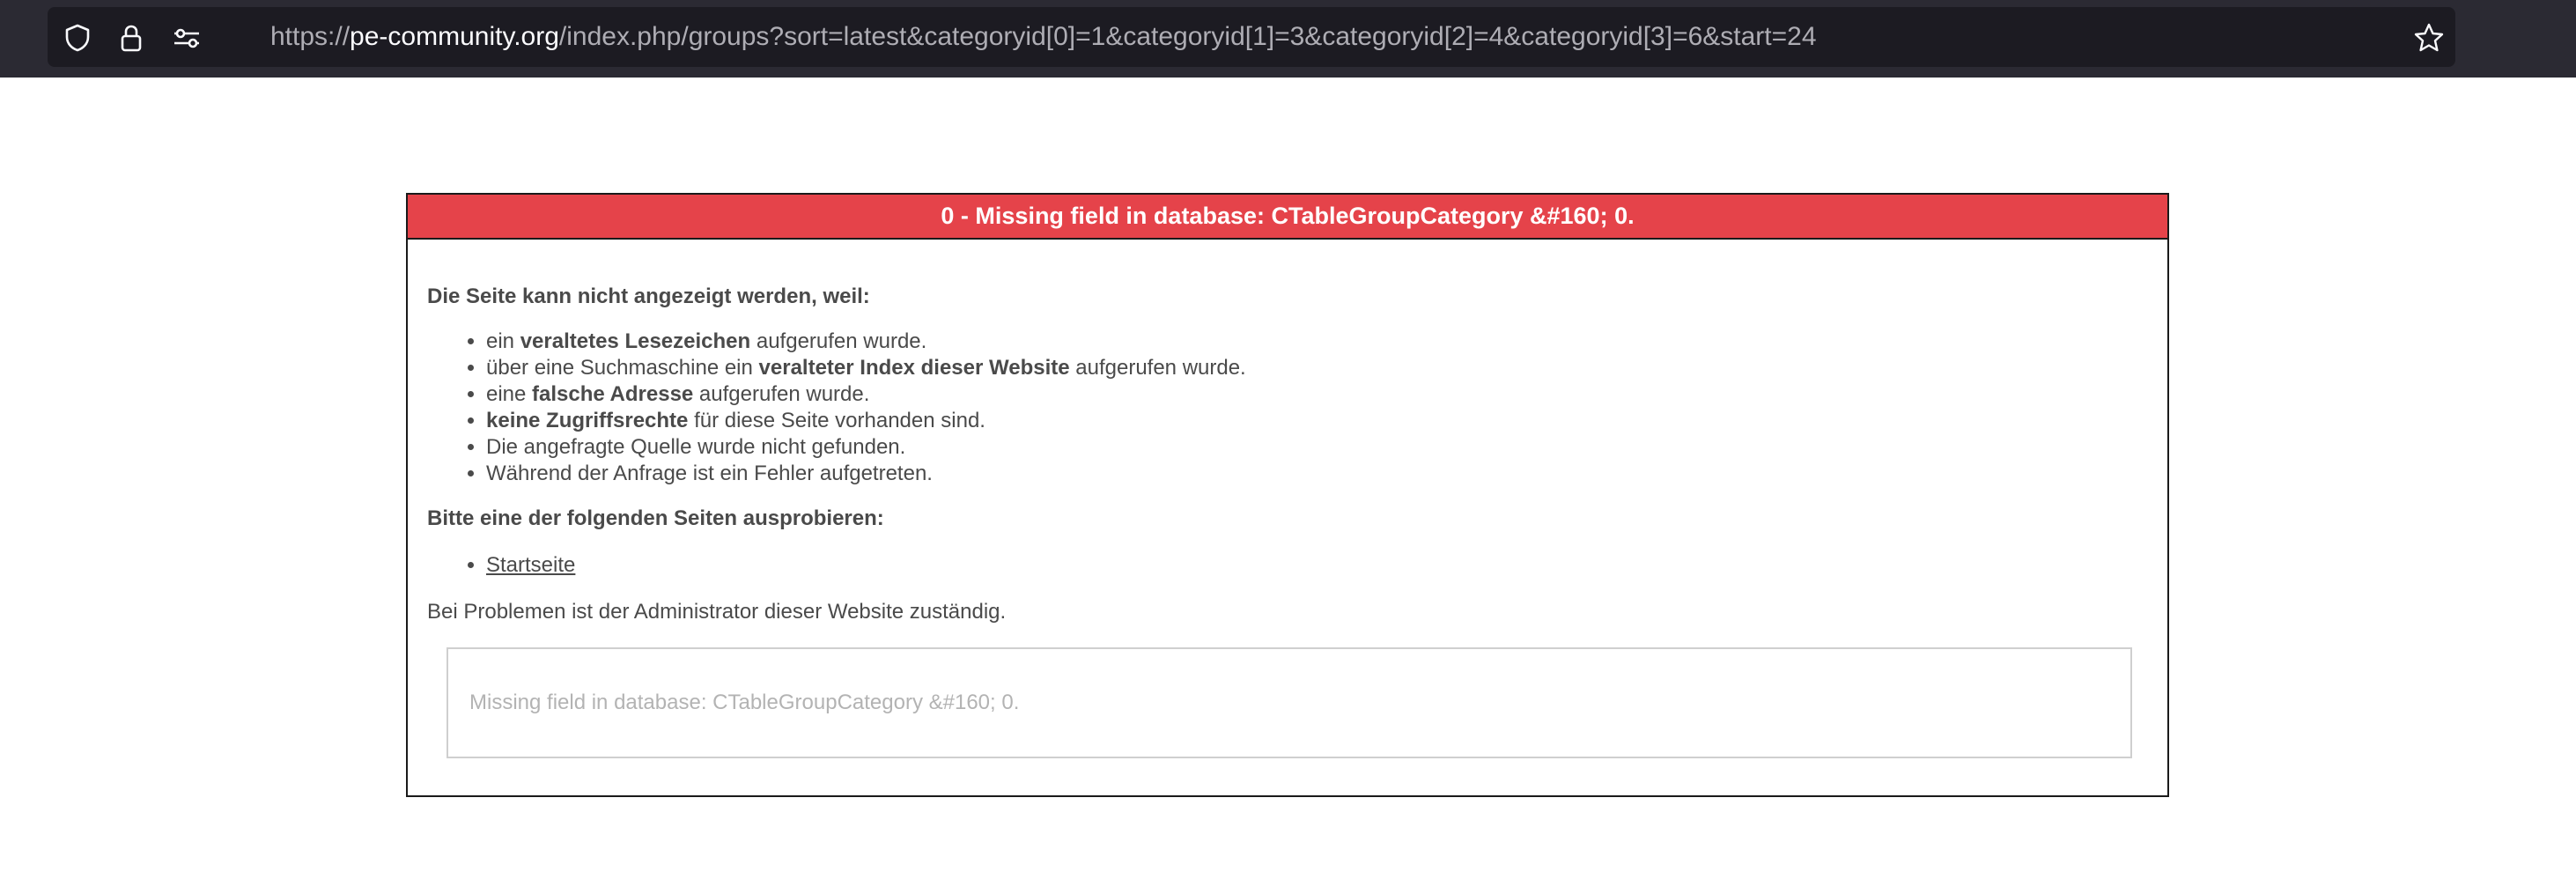  What do you see at coordinates (131, 38) in the screenshot?
I see `lock-icon` at bounding box center [131, 38].